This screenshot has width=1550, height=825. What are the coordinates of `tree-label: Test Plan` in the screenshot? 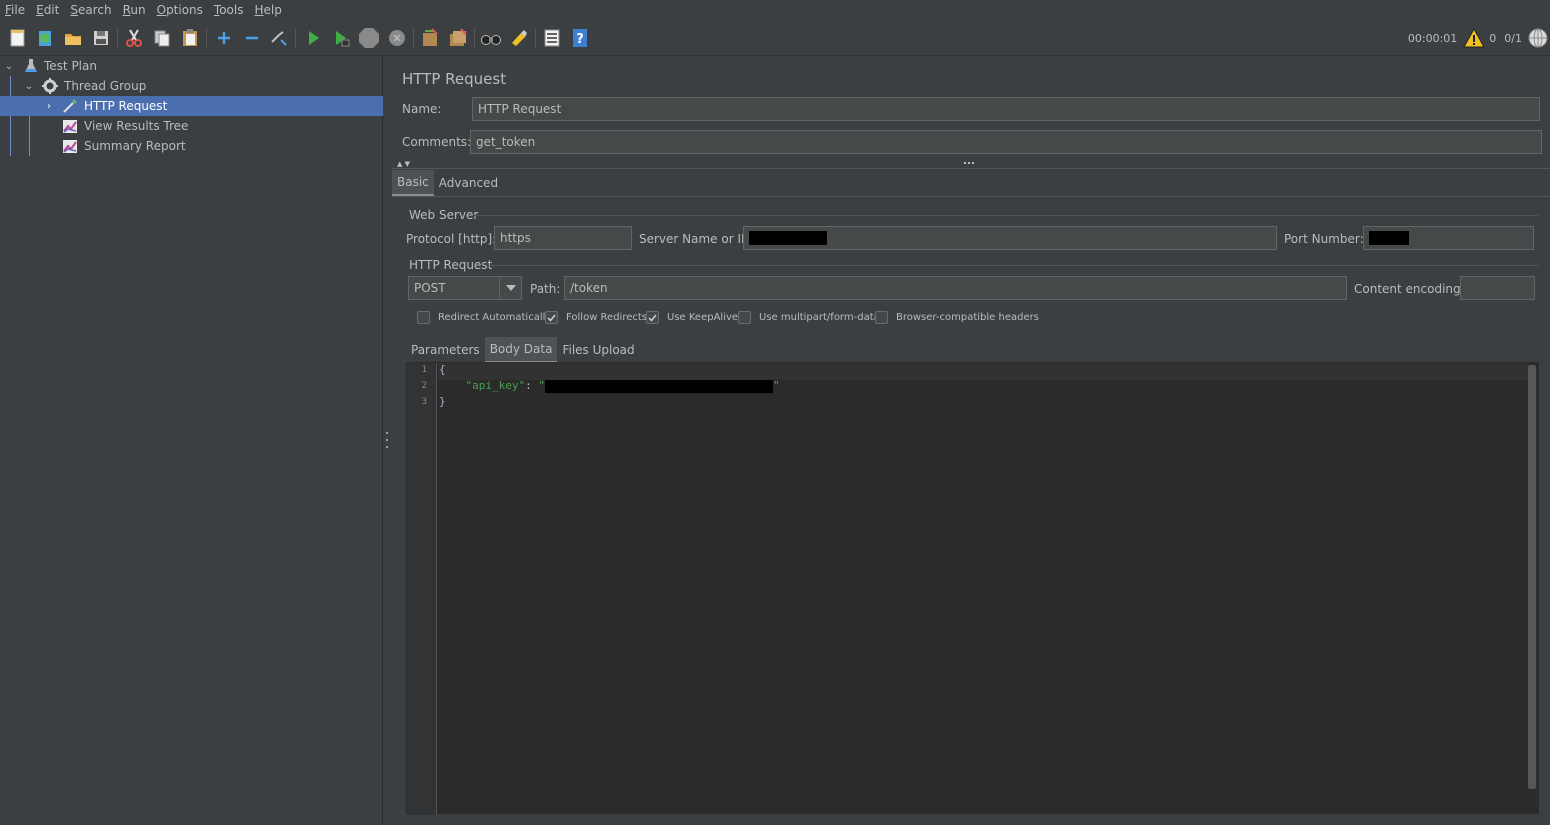 It's located at (70, 66).